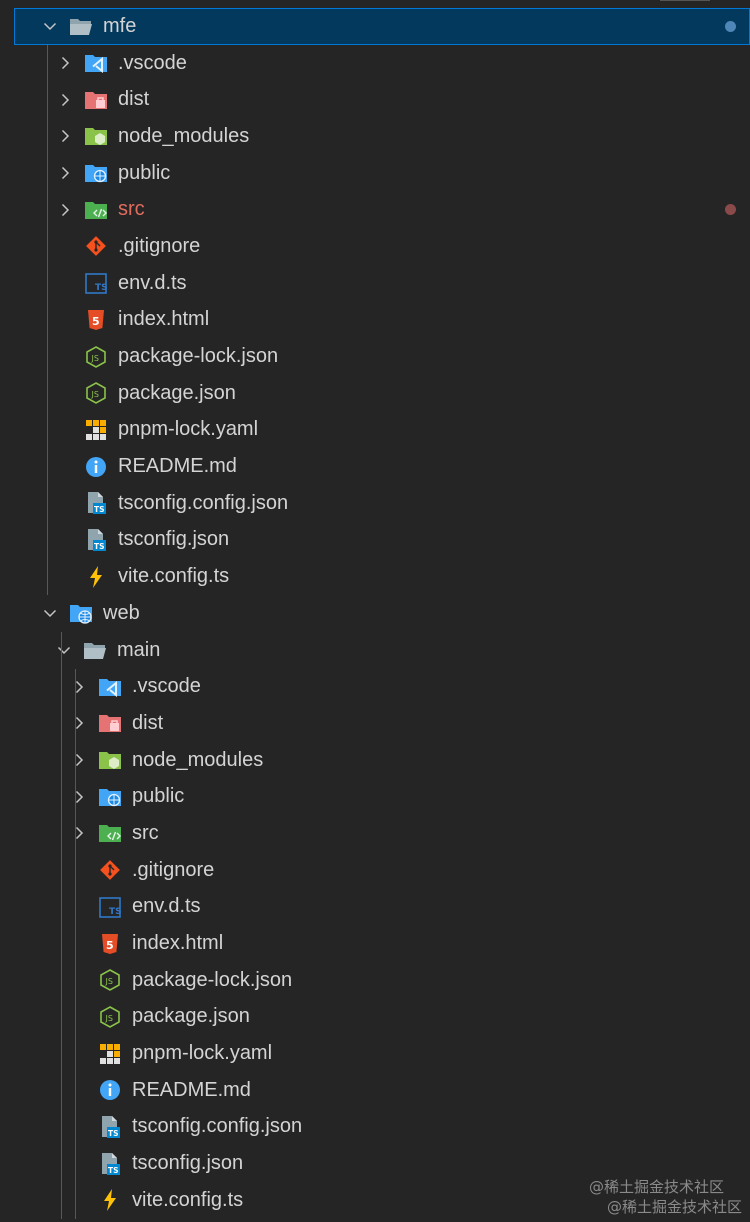 This screenshot has height=1222, width=750. Describe the element at coordinates (110, 833) in the screenshot. I see `src-folder-icon` at that location.